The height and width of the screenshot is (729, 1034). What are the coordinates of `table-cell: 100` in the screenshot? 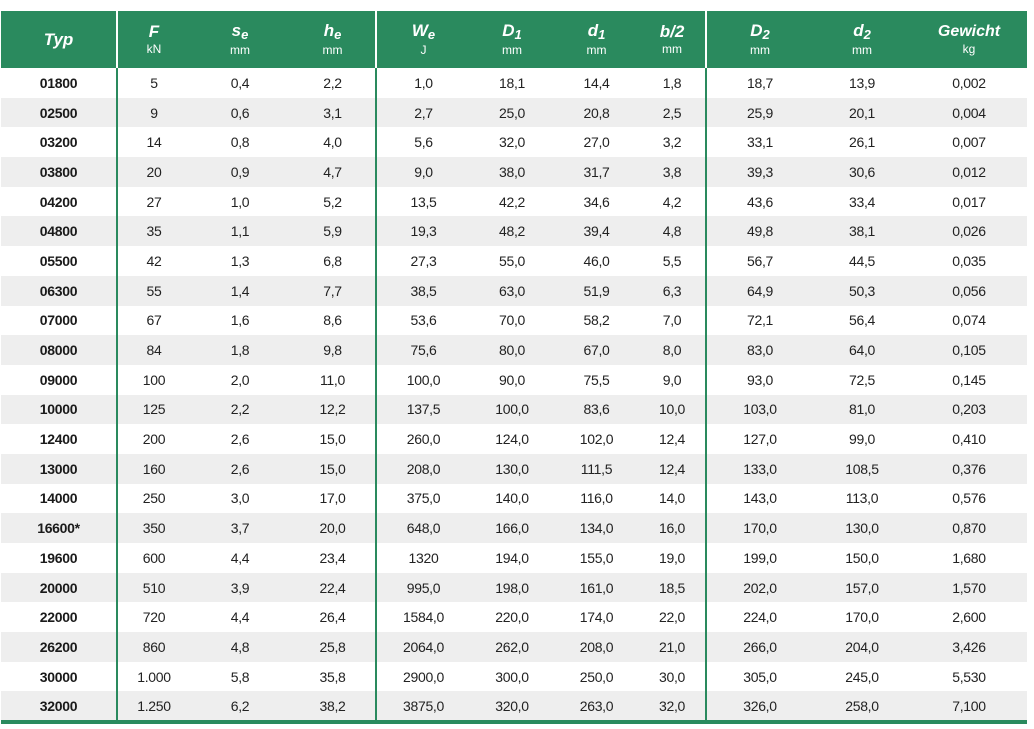 It's located at (154, 379).